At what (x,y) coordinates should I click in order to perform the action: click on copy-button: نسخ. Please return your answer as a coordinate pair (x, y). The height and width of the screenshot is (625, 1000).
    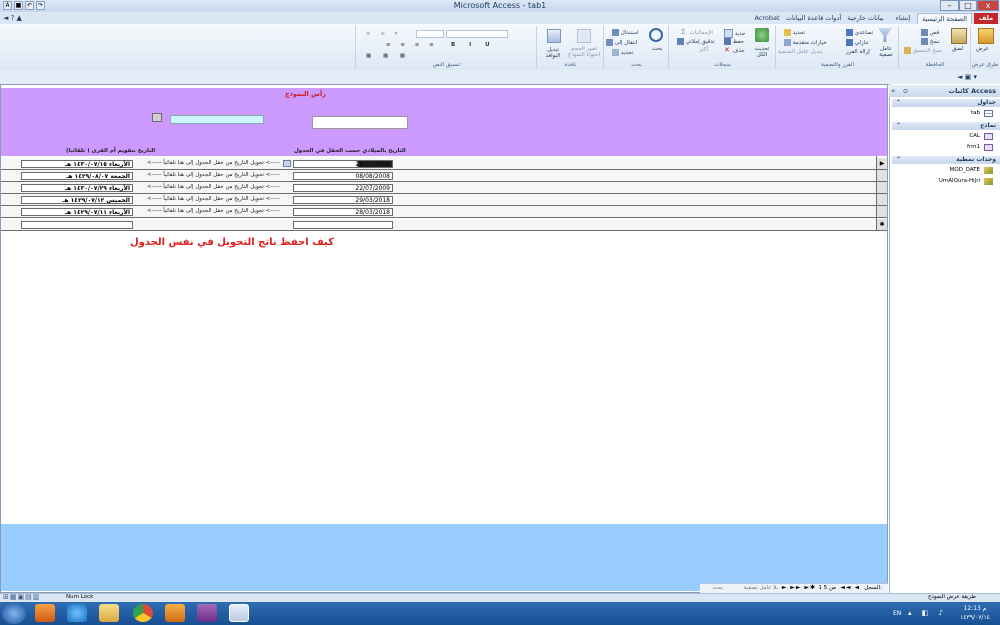
    Looking at the image, I should click on (930, 41).